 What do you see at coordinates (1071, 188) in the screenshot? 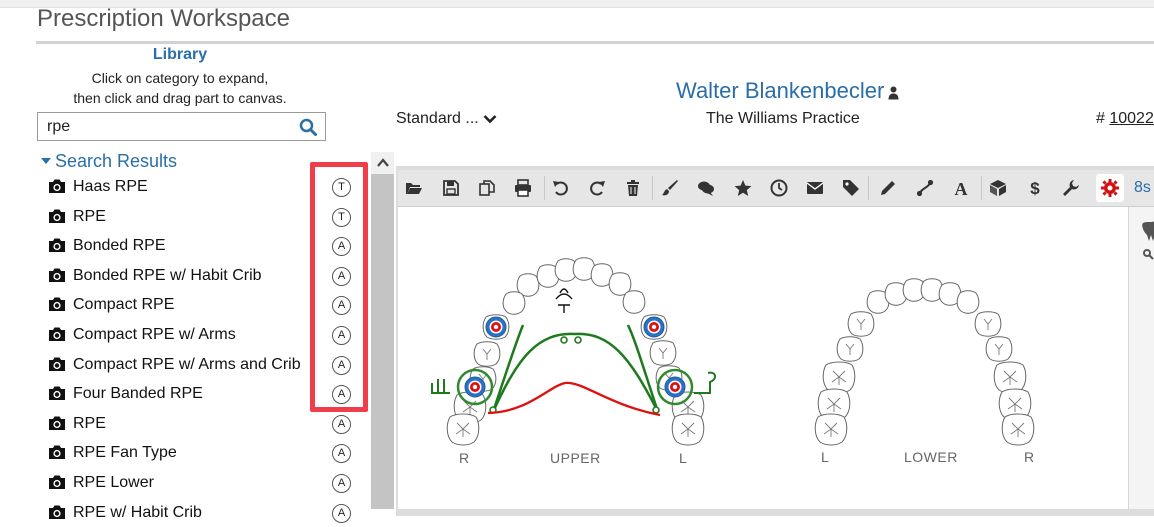
I see `wrench-icon` at bounding box center [1071, 188].